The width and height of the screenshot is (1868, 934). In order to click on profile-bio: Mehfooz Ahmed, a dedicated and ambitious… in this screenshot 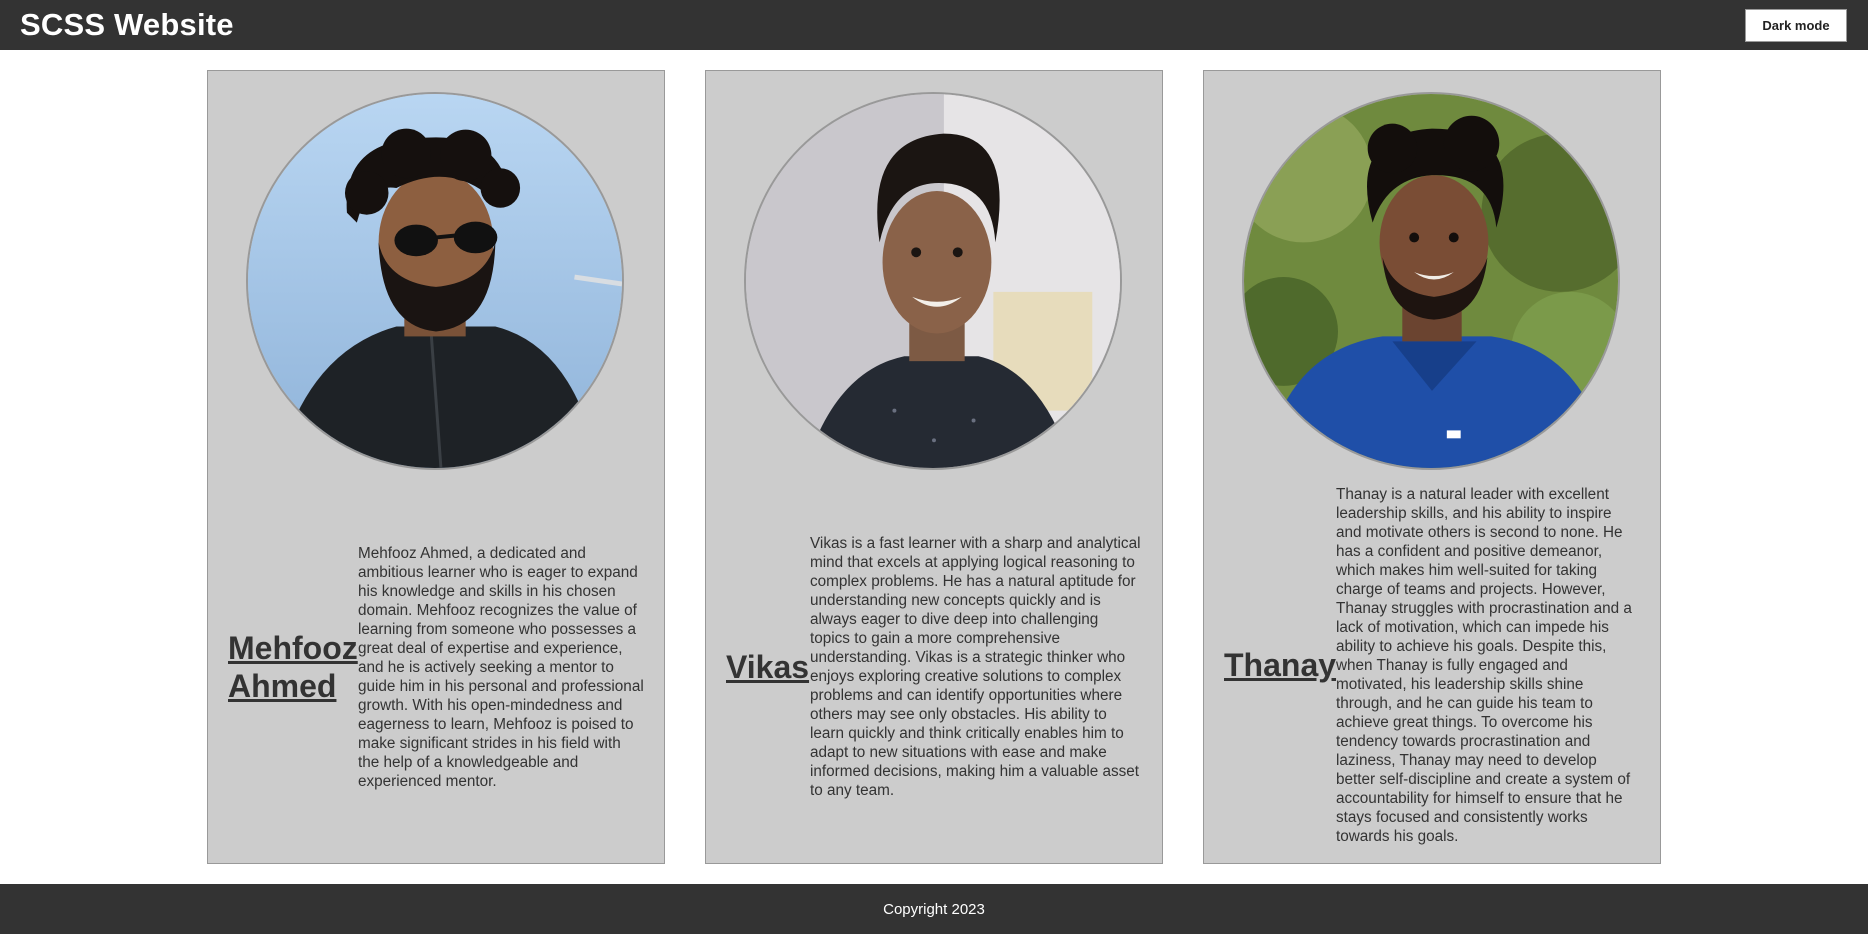, I will do `click(501, 667)`.